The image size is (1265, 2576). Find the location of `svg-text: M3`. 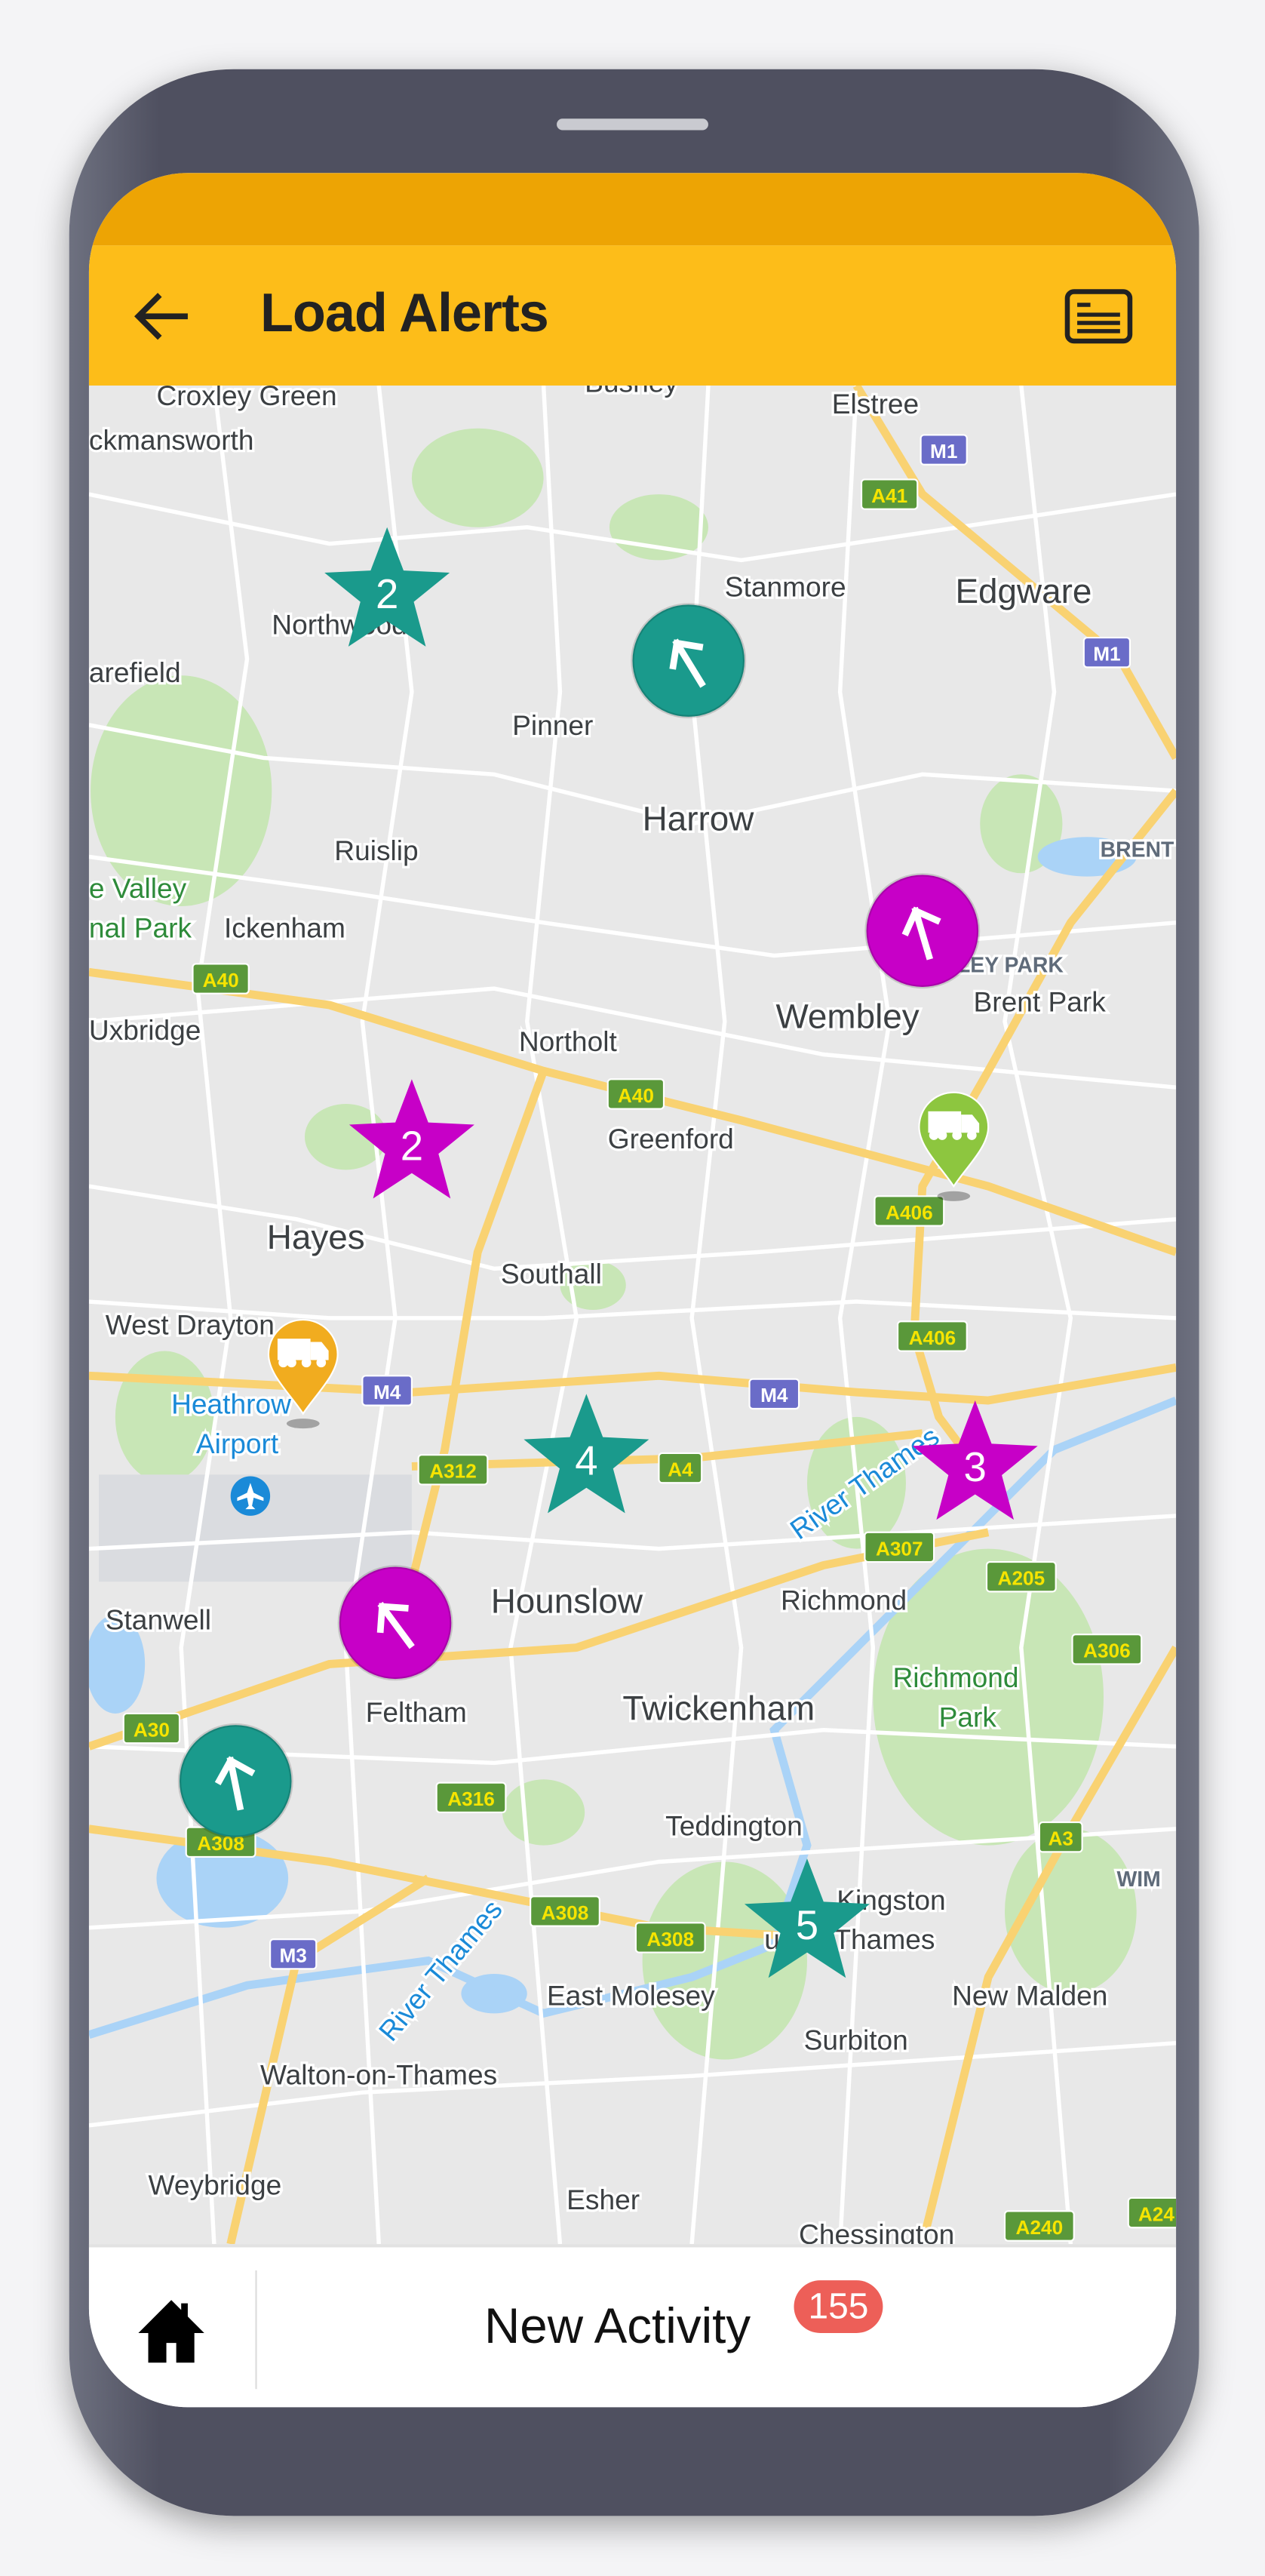

svg-text: M3 is located at coordinates (292, 1955).